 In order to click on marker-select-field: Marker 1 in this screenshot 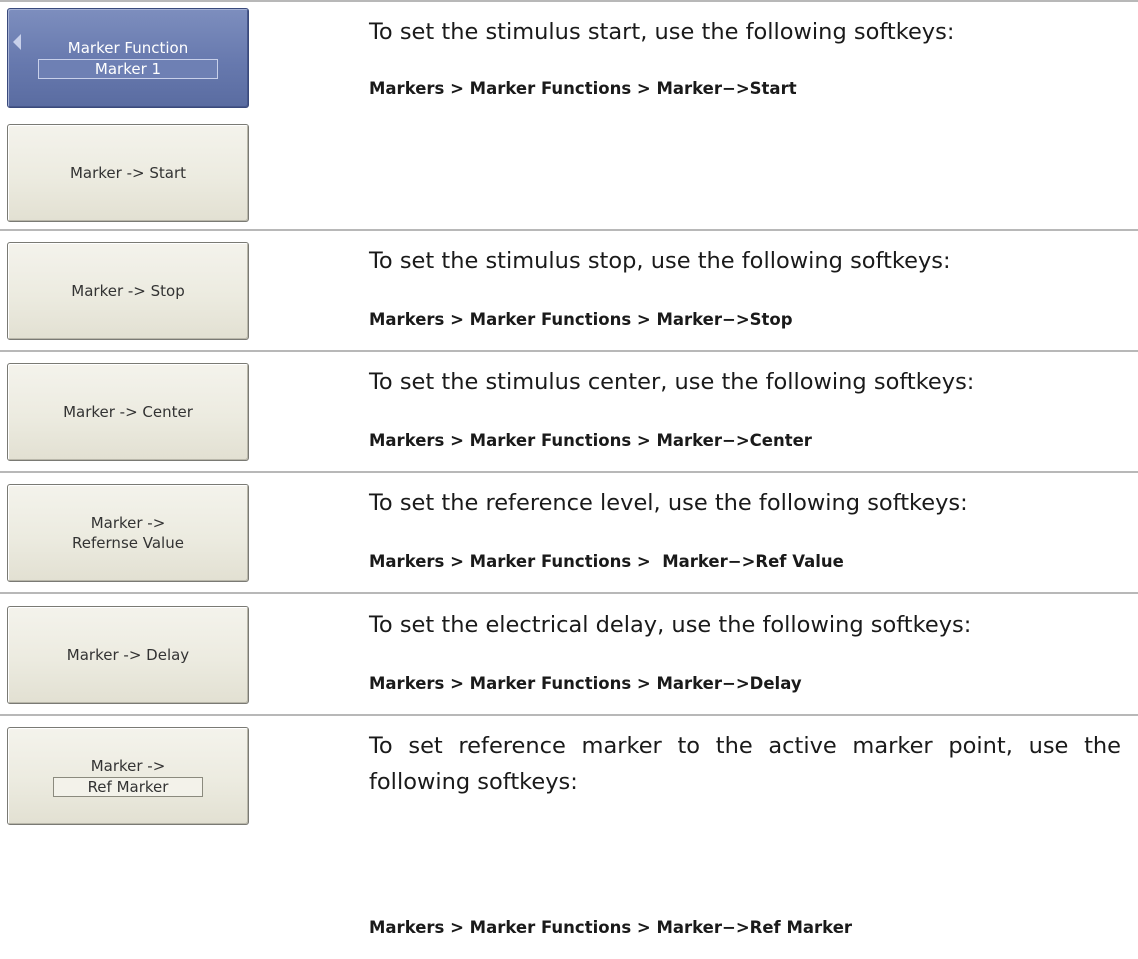, I will do `click(128, 68)`.